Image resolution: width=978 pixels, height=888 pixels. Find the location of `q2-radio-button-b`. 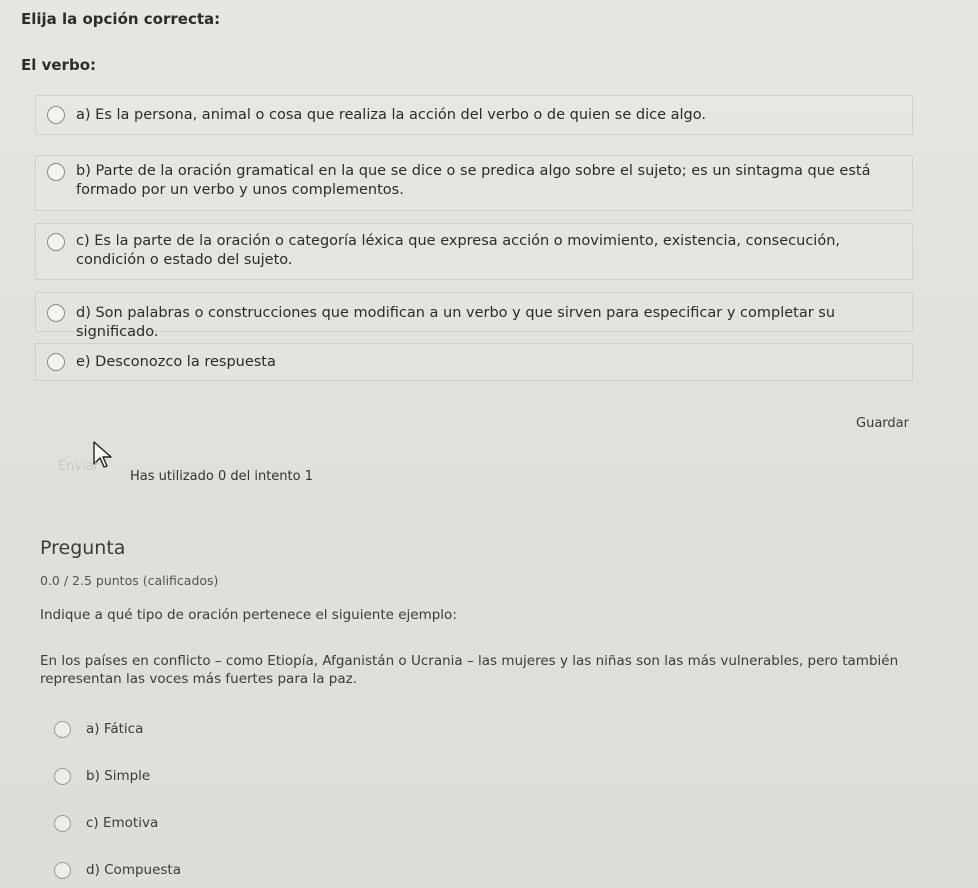

q2-radio-button-b is located at coordinates (62, 776).